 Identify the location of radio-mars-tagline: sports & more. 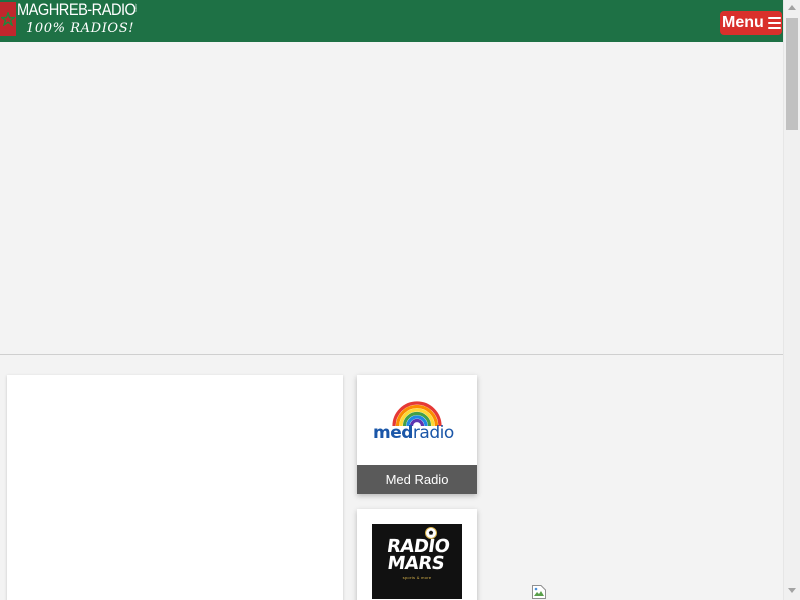
(417, 577).